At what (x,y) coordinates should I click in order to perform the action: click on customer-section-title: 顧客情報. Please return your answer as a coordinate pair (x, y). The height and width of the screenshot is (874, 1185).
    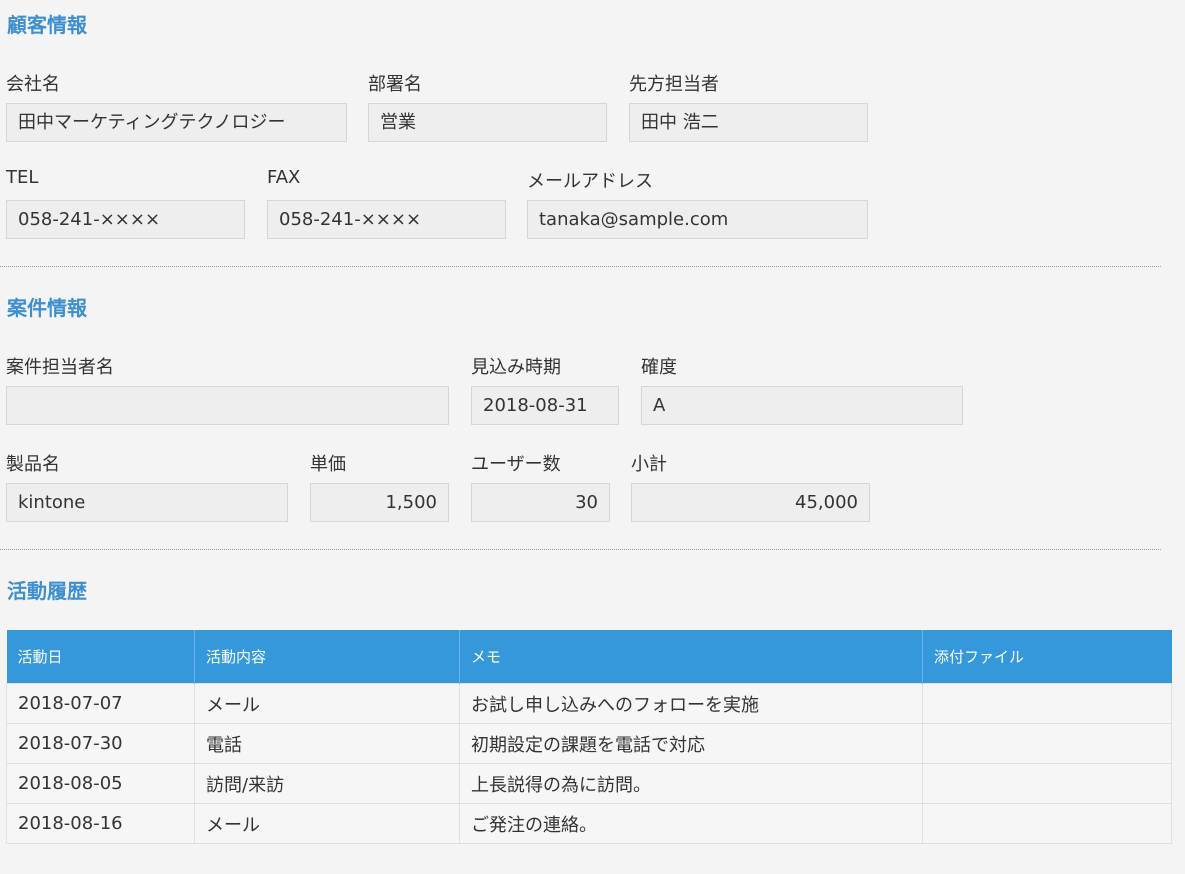
    Looking at the image, I should click on (47, 25).